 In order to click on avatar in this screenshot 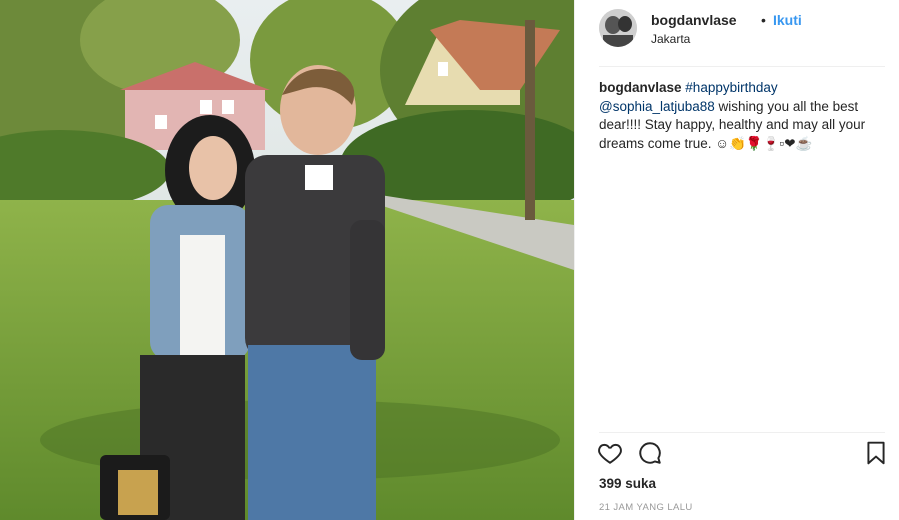, I will do `click(618, 28)`.